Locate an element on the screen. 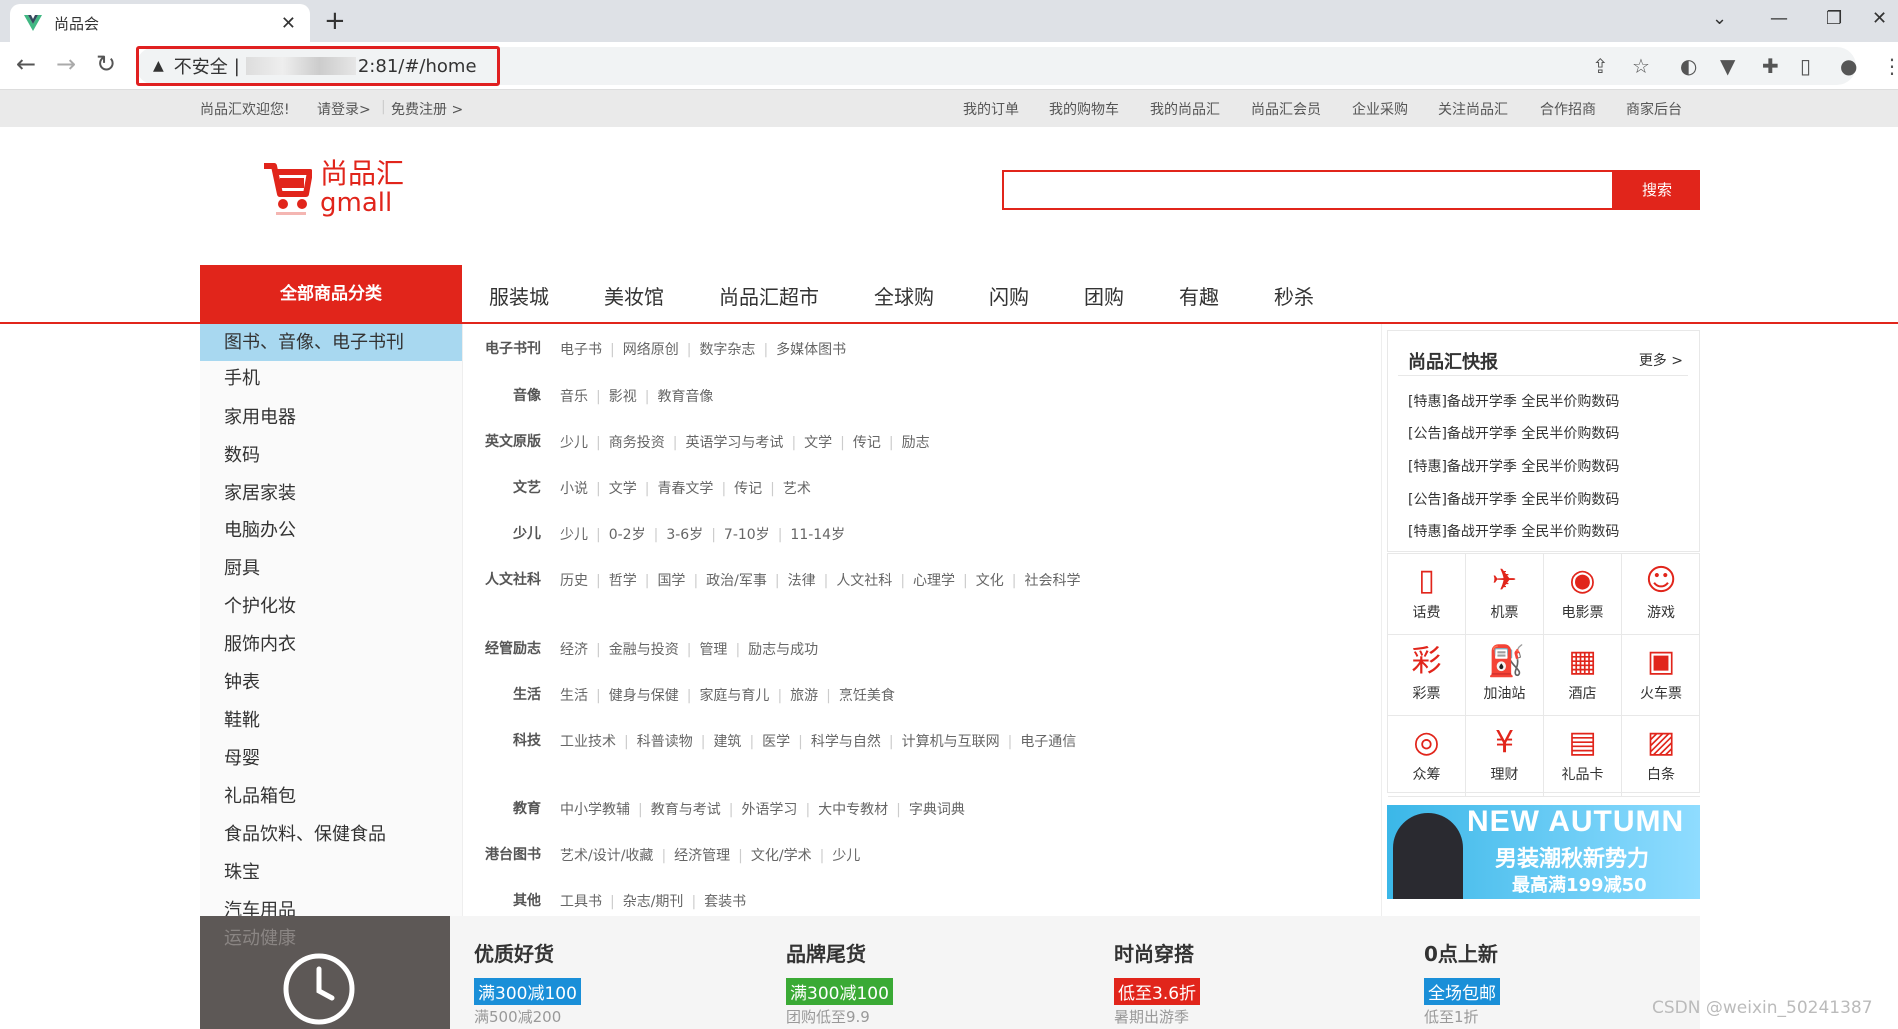 This screenshot has height=1029, width=1898. puzzle-icon: ✚ is located at coordinates (1770, 66).